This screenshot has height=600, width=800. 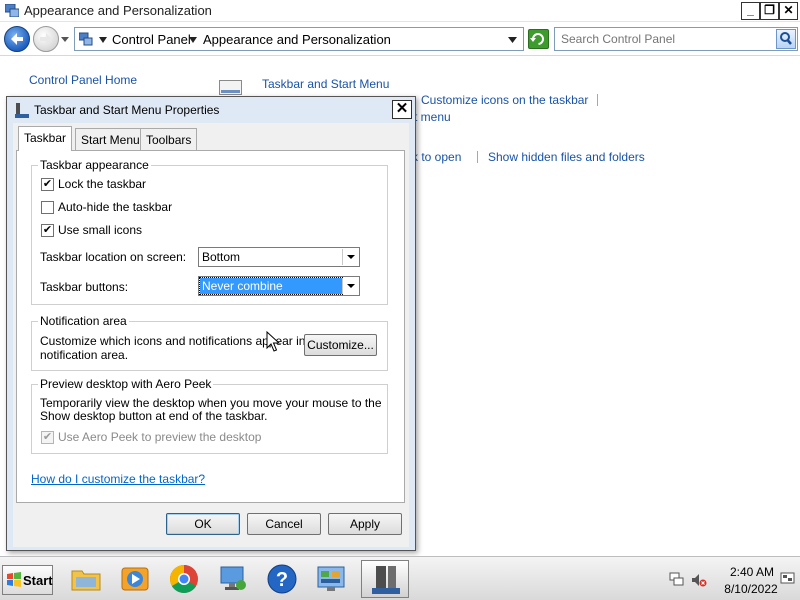 I want to click on breadcrumb-control-panel: Control Panel, so click(x=151, y=39).